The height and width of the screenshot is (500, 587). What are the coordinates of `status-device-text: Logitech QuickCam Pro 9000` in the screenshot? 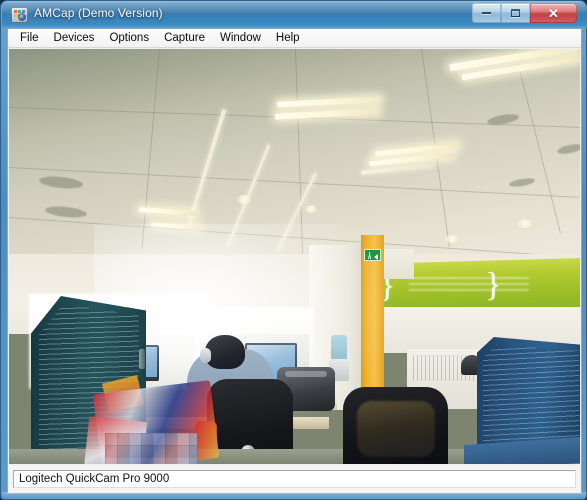 It's located at (294, 479).